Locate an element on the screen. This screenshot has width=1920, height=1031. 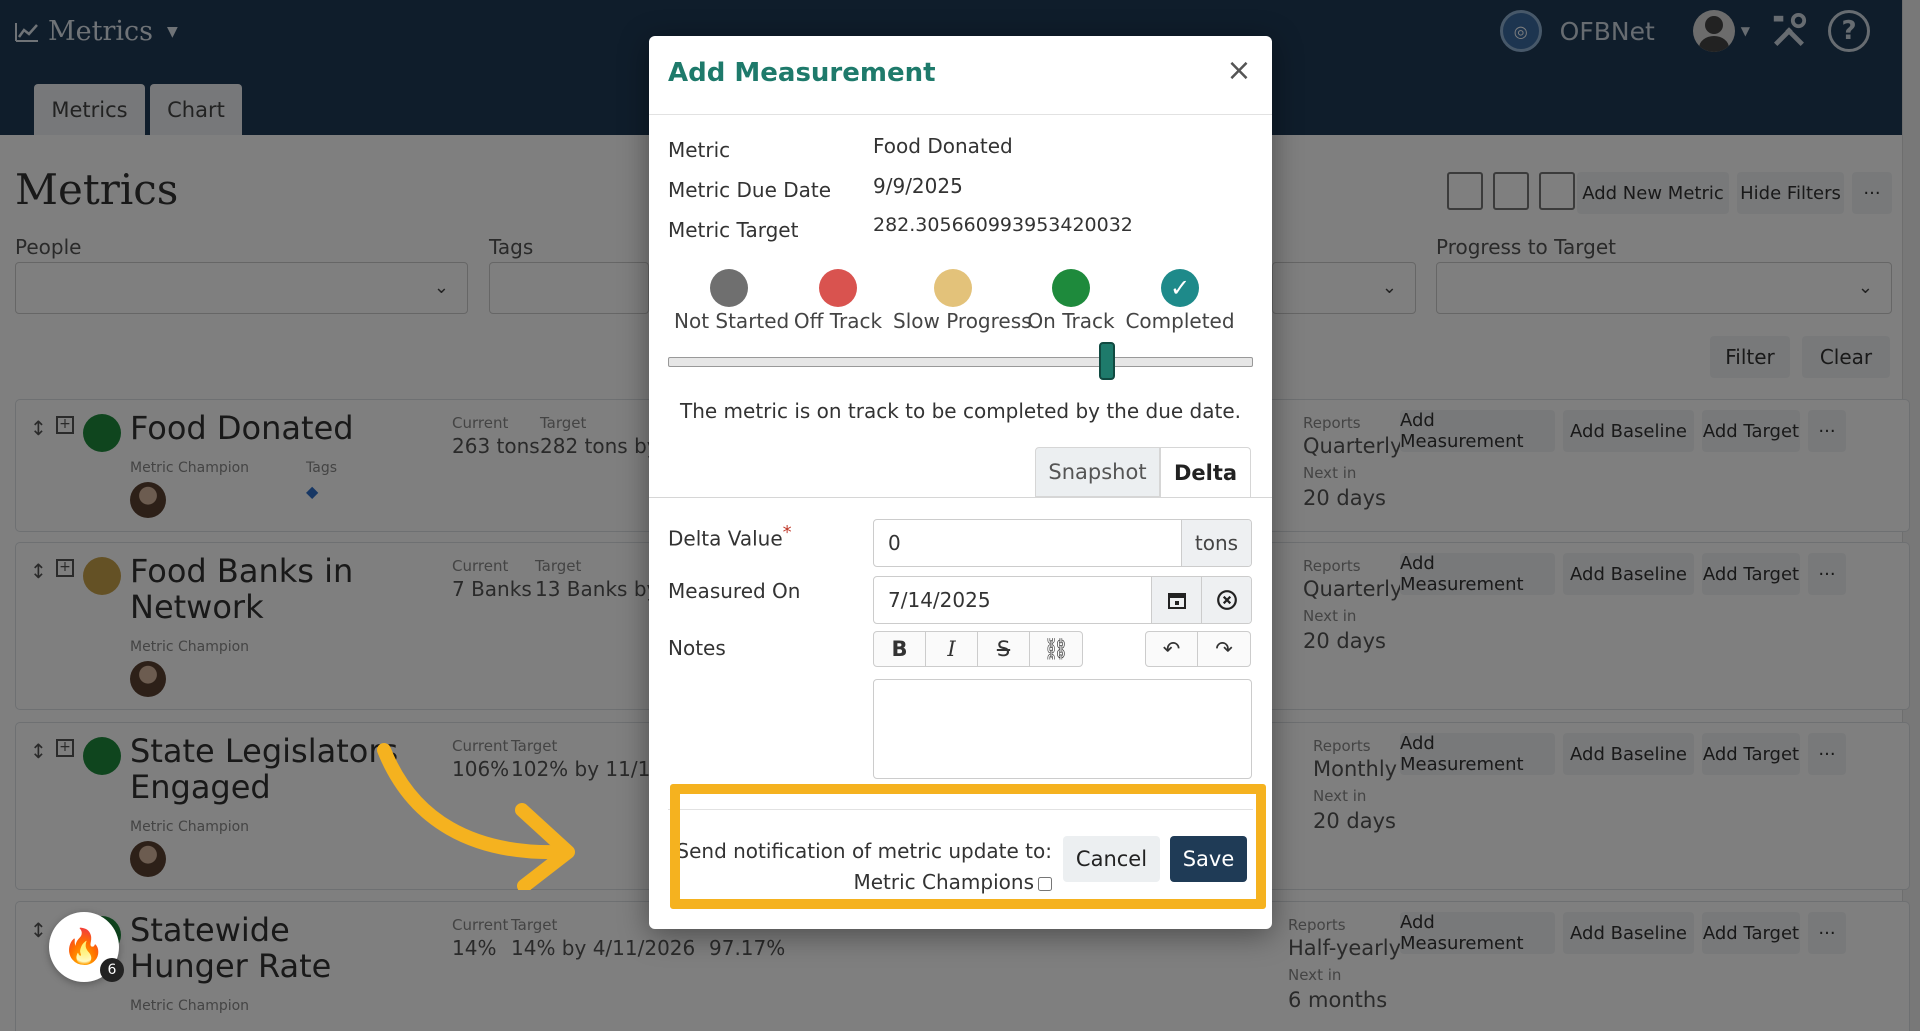
tutorial-highlight-box is located at coordinates (968, 846).